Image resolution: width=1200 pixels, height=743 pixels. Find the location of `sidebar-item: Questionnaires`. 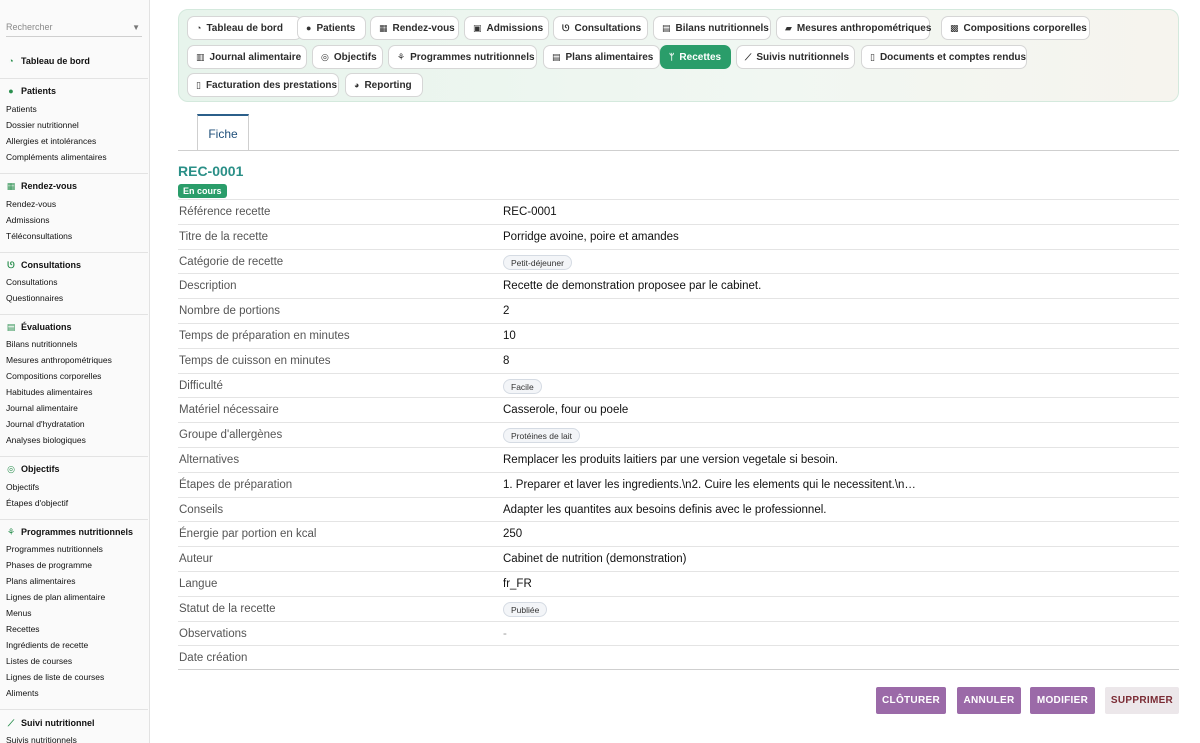

sidebar-item: Questionnaires is located at coordinates (34, 298).